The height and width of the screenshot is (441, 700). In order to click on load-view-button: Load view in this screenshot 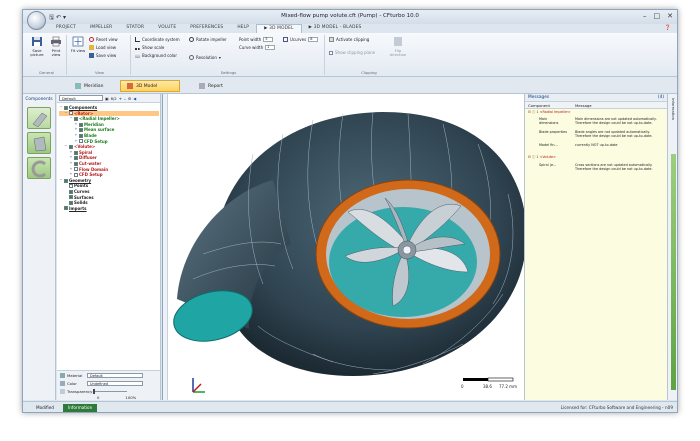, I will do `click(102, 47)`.